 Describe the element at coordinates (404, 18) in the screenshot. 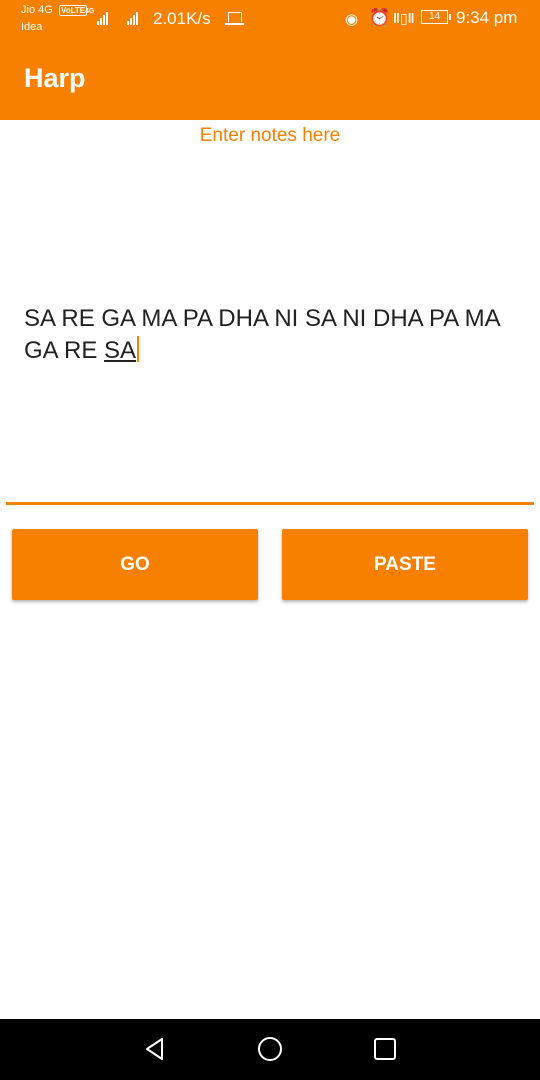

I see `vibrate-icon: ‖▯‖` at that location.